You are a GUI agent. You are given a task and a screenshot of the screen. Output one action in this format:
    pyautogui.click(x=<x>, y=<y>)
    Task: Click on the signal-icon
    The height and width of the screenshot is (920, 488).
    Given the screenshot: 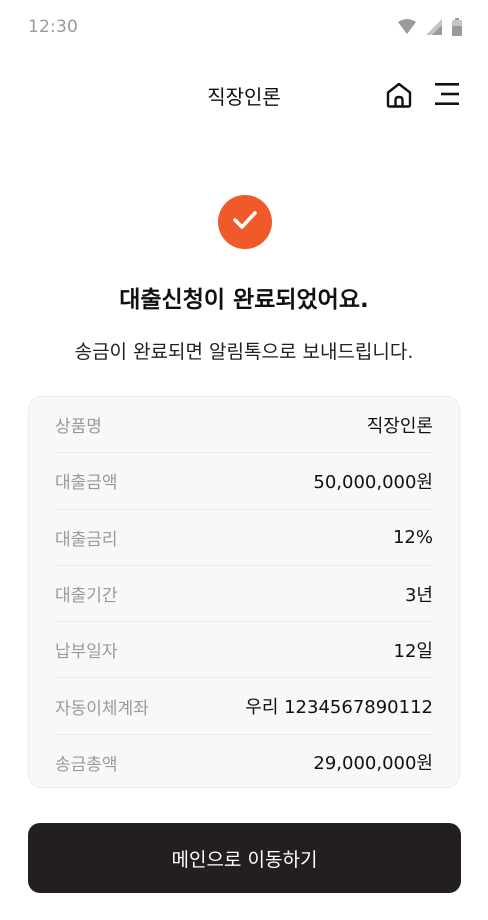 What is the action you would take?
    pyautogui.click(x=434, y=27)
    